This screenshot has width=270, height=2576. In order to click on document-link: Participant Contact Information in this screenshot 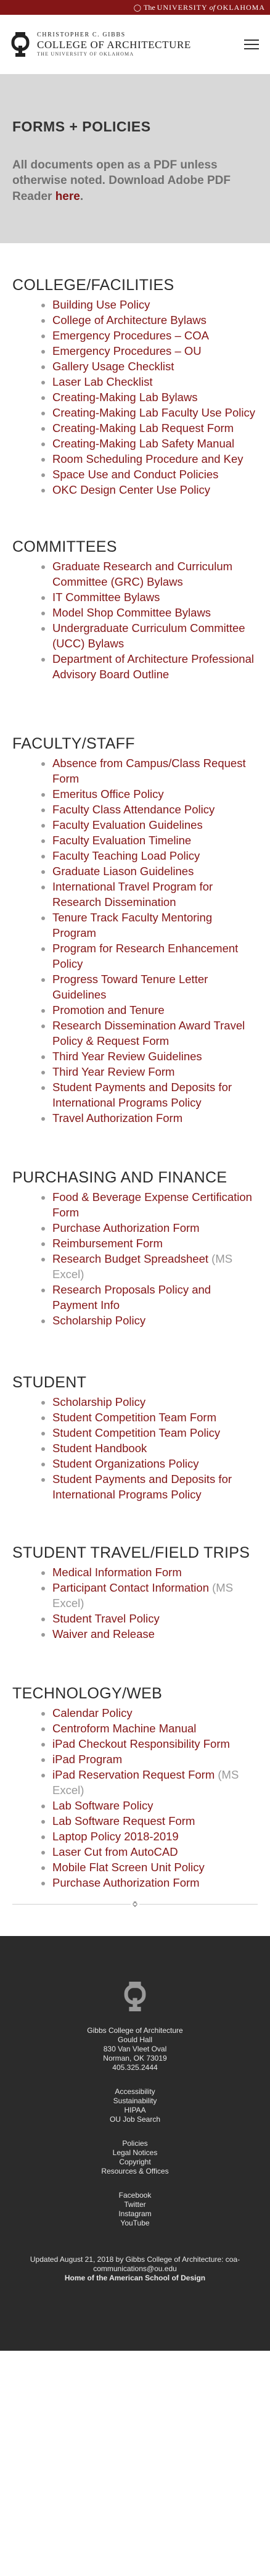, I will do `click(130, 1587)`.